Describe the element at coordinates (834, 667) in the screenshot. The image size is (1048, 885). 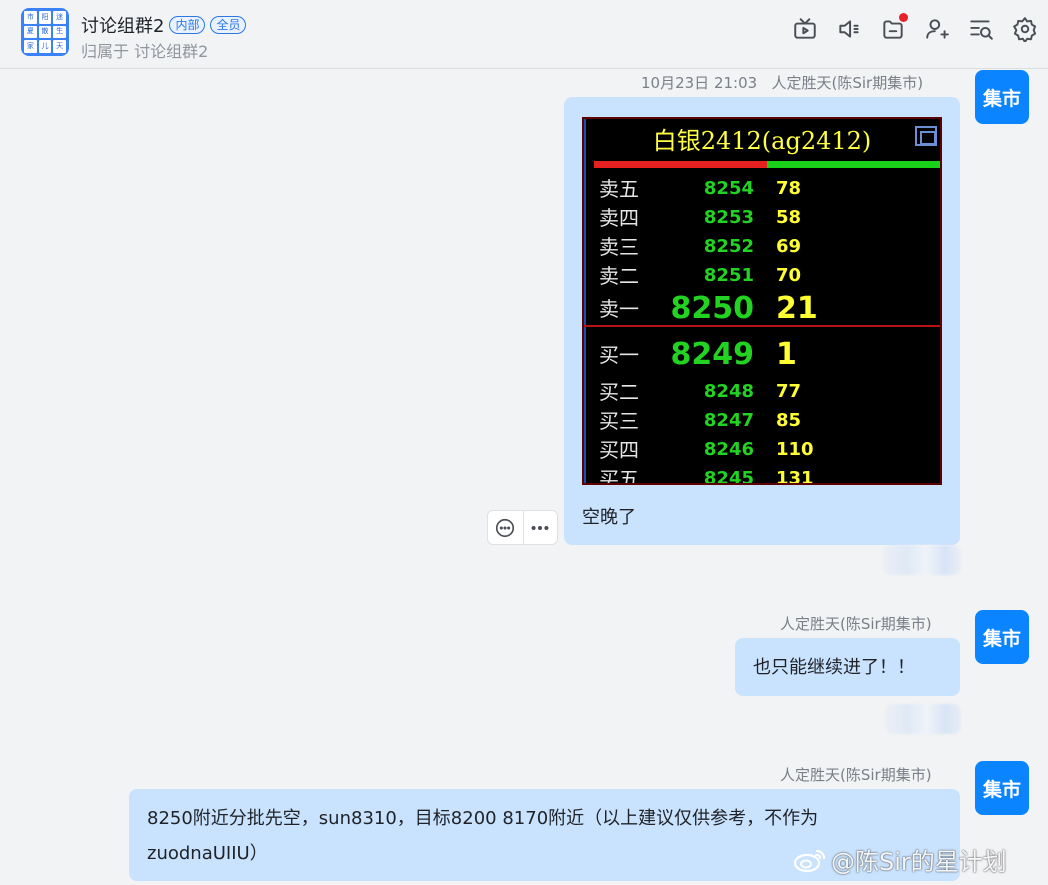
I see `message-text: 也只能继续进了！！` at that location.